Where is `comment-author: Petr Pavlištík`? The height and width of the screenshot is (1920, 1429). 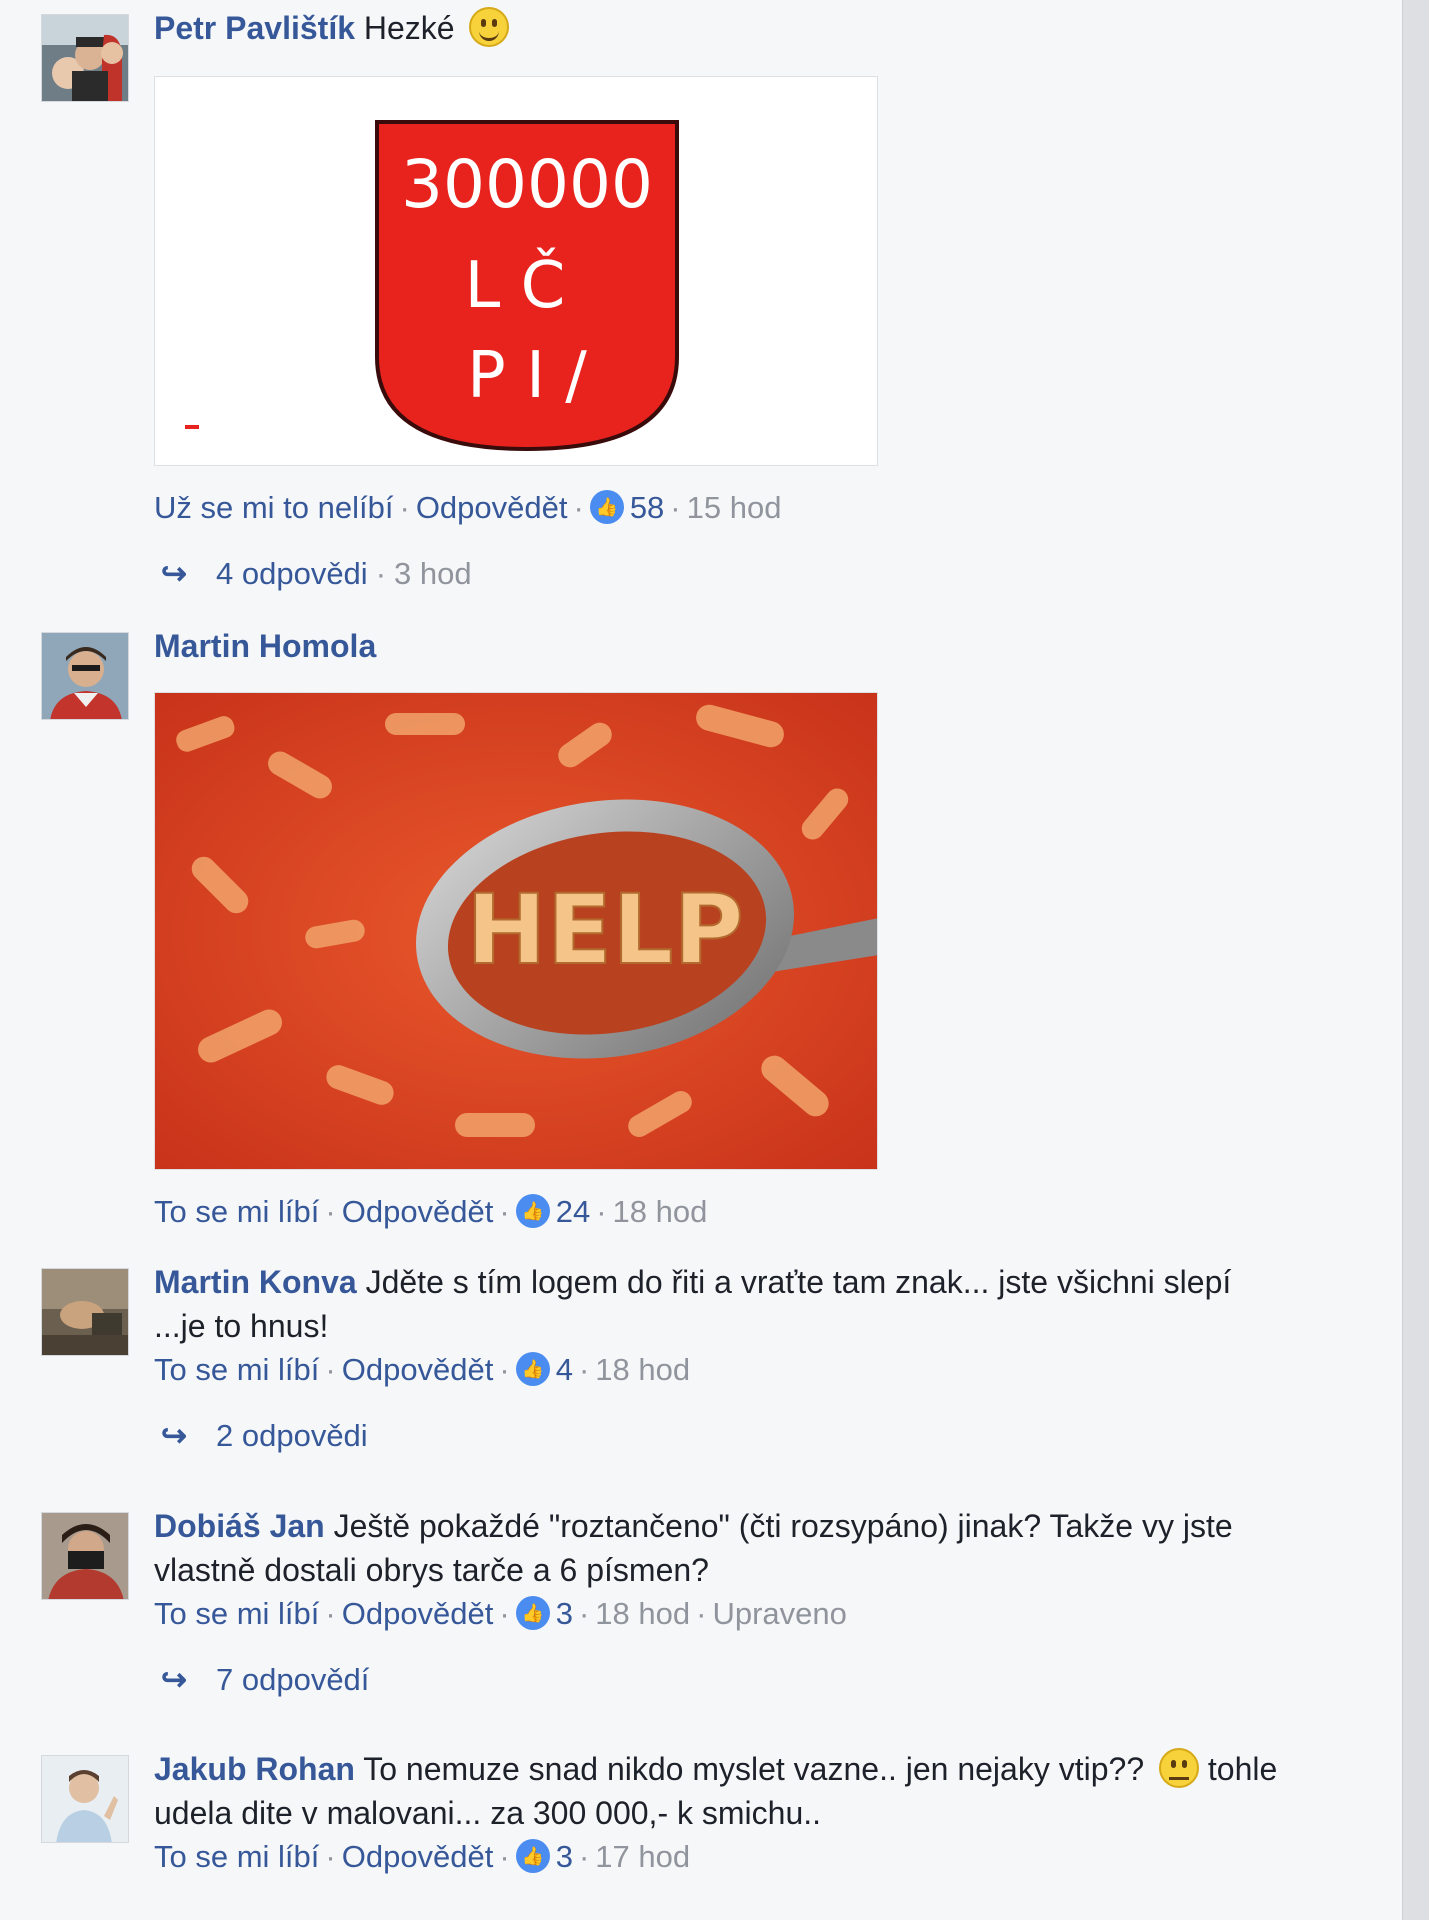
comment-author: Petr Pavlištík is located at coordinates (254, 28).